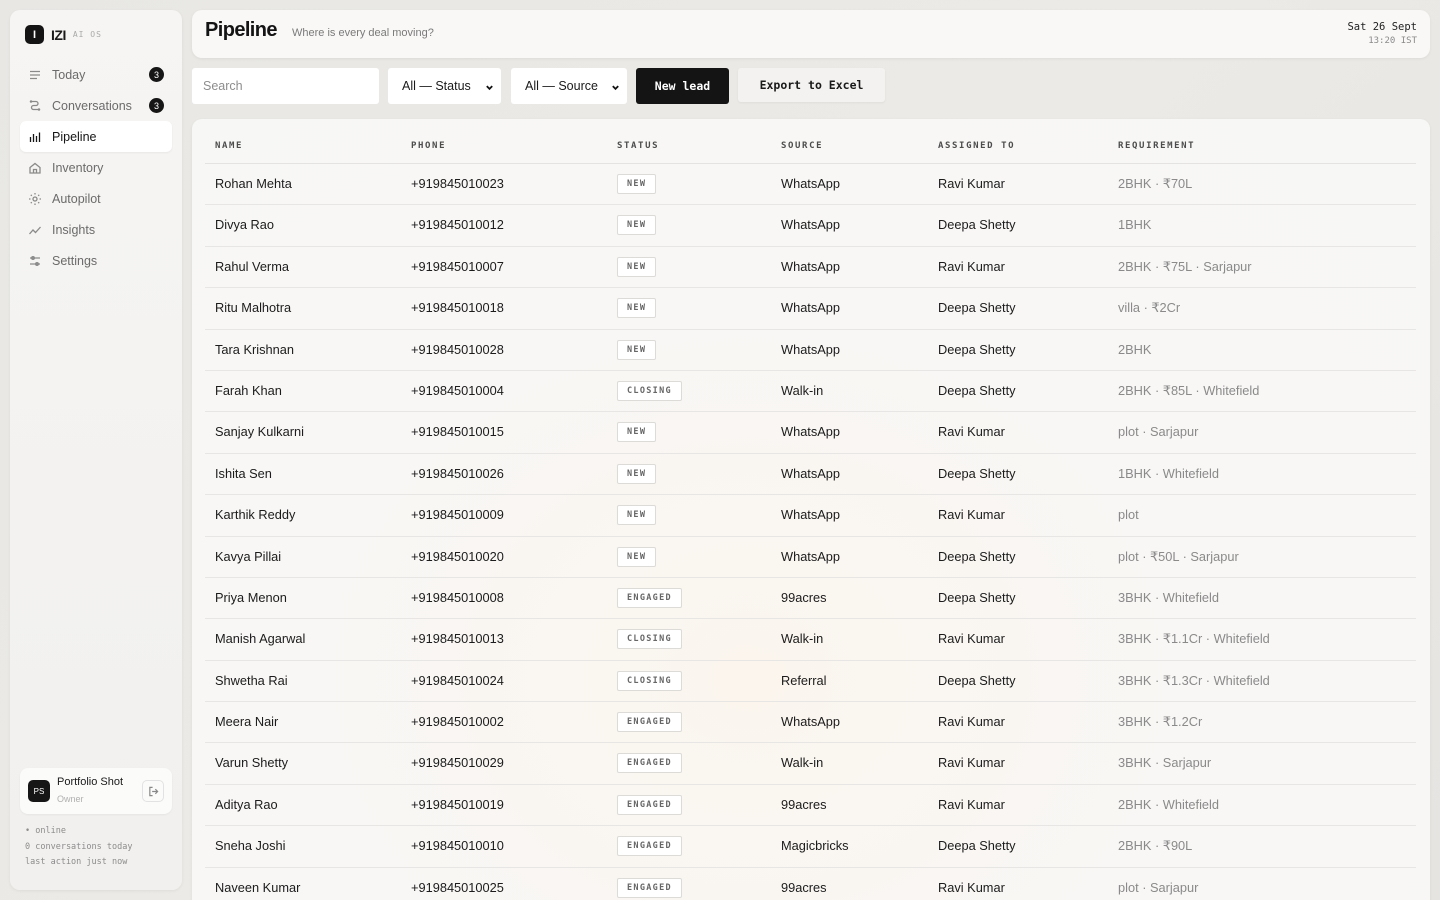 This screenshot has height=900, width=1440. I want to click on sidebar-item-pipeline: Pipeline, so click(96, 136).